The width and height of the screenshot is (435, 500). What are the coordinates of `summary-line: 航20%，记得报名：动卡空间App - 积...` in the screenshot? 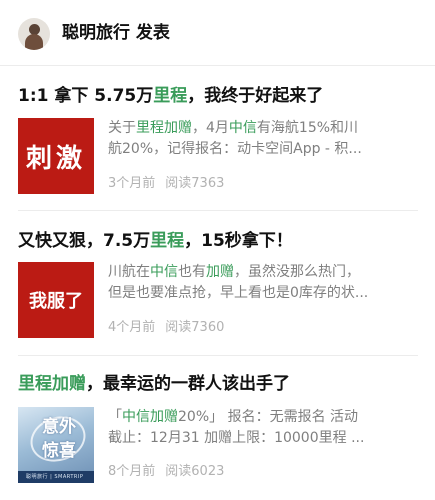 It's located at (264, 149).